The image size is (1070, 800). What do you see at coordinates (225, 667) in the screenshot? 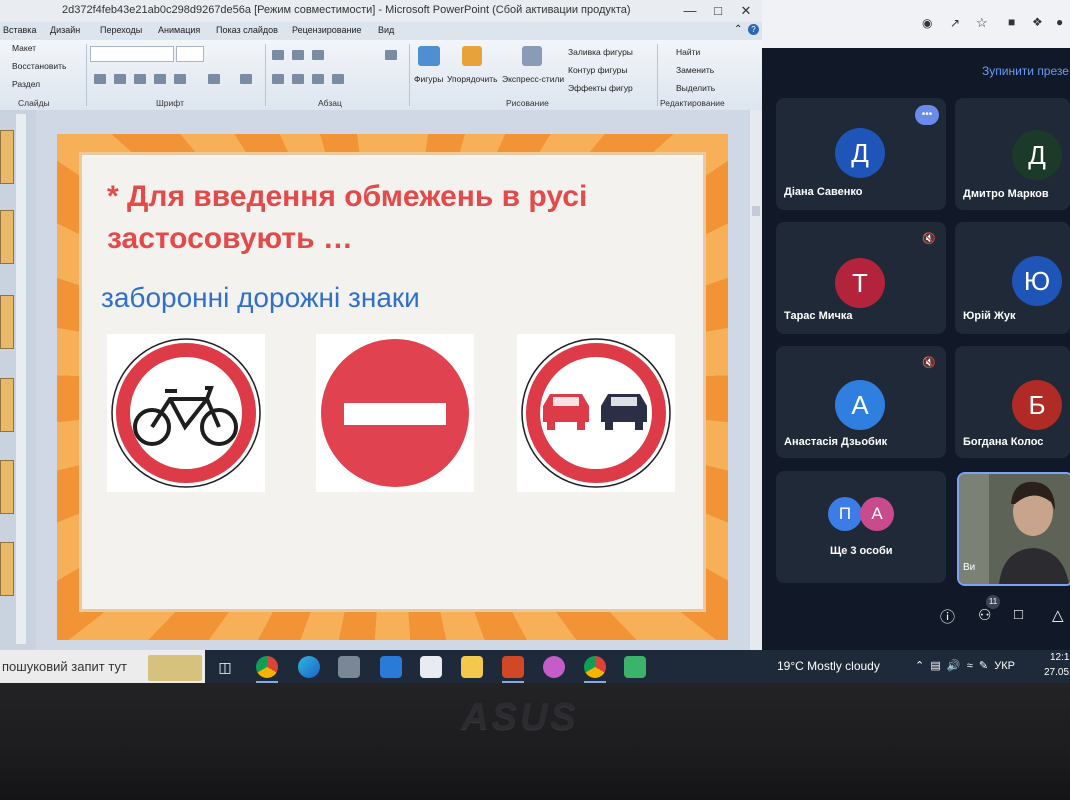
I see `task-view-icon: ◫` at bounding box center [225, 667].